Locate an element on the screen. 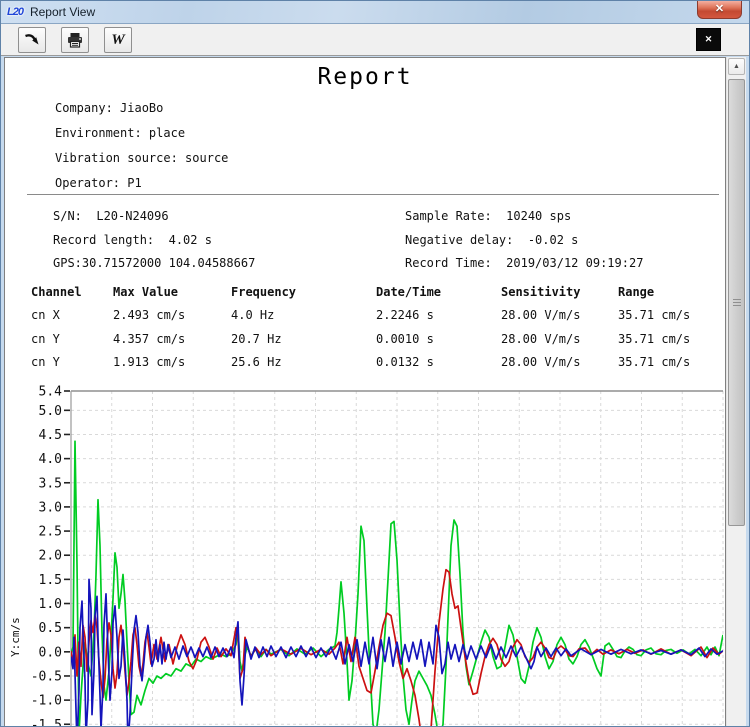 This screenshot has height=727, width=750. detail-line: Sample Rate: 10240 sps is located at coordinates (488, 216).